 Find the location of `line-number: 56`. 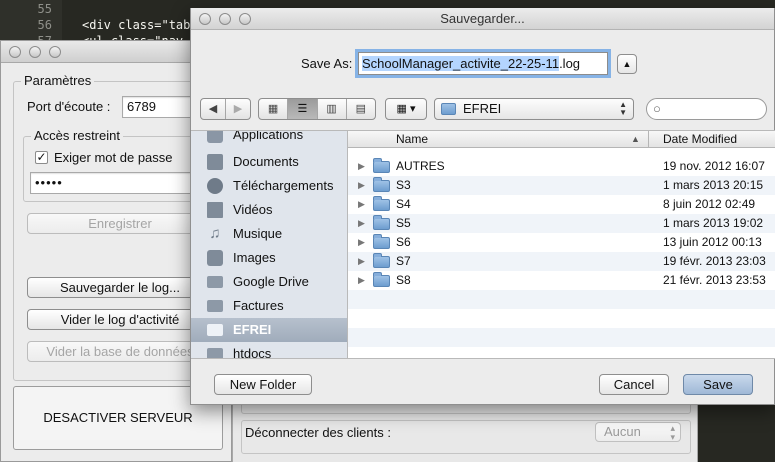

line-number: 56 is located at coordinates (44, 25).